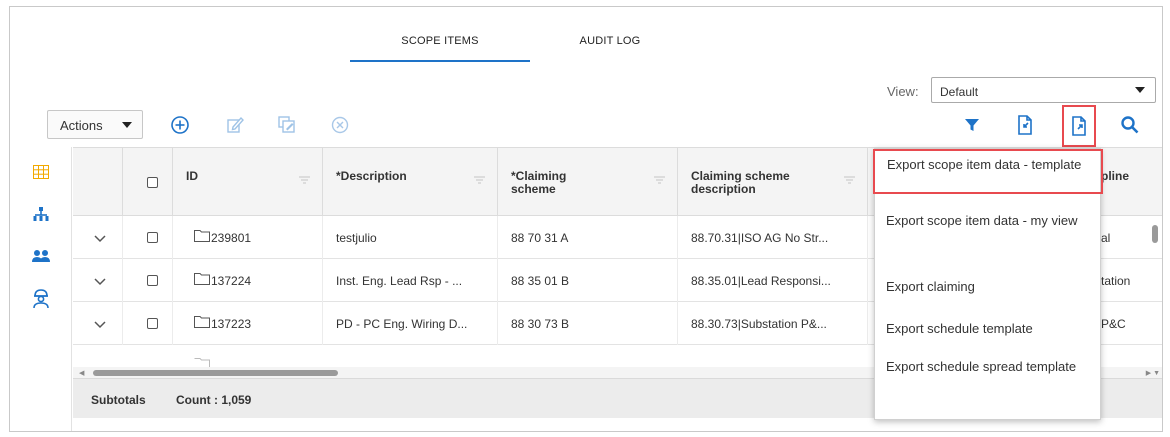  What do you see at coordinates (972, 125) in the screenshot?
I see `filter-icon` at bounding box center [972, 125].